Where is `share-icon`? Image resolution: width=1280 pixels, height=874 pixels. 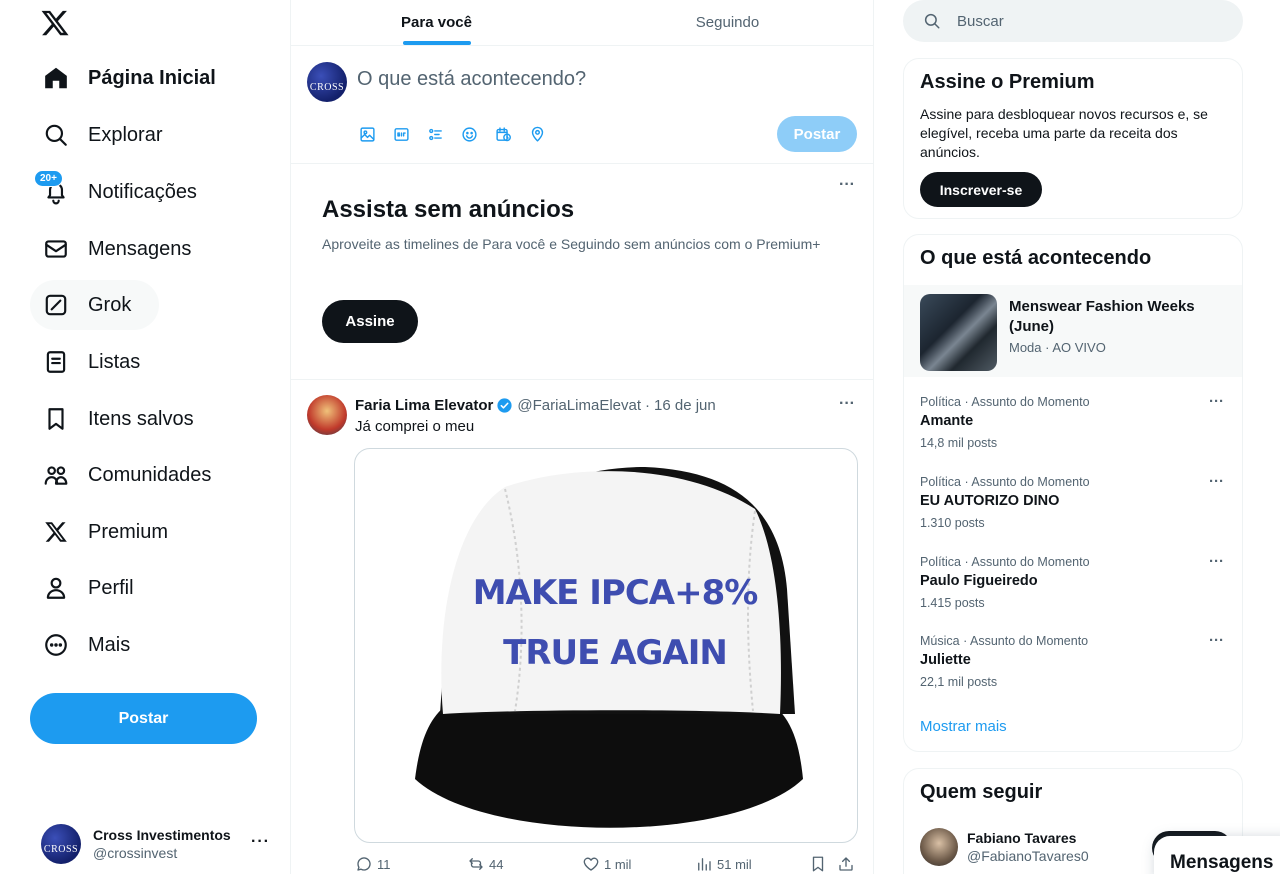
share-icon is located at coordinates (846, 864).